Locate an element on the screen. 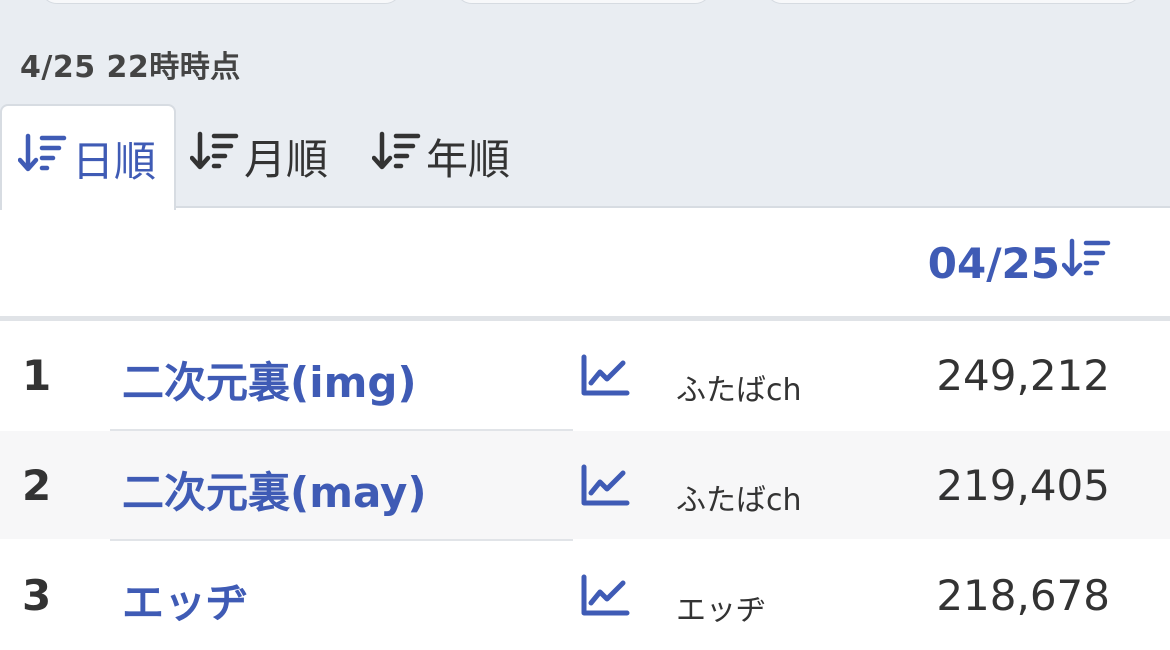 The image size is (1170, 650). tab-monthly: 月順 is located at coordinates (274, 156).